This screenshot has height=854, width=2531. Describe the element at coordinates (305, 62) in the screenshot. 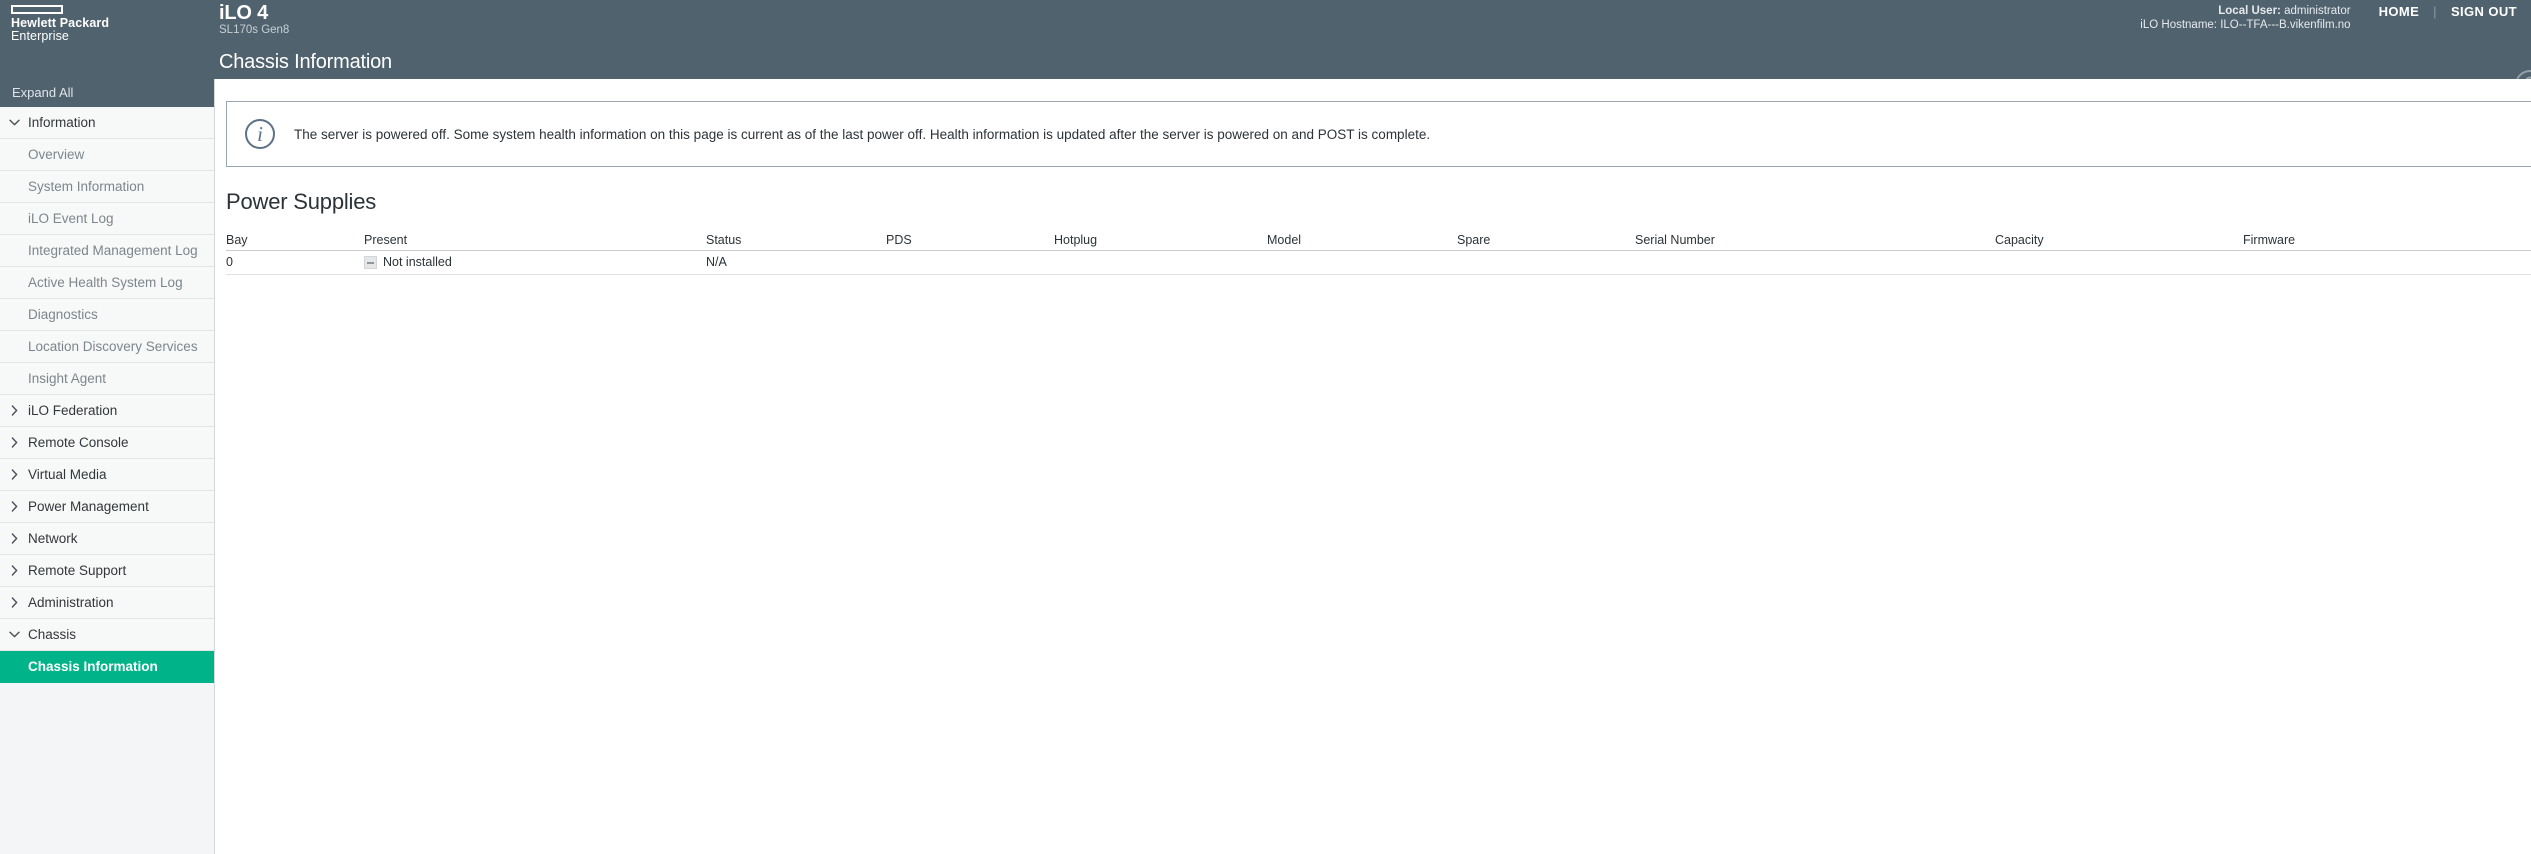

I see `page-title: Chassis Information` at that location.